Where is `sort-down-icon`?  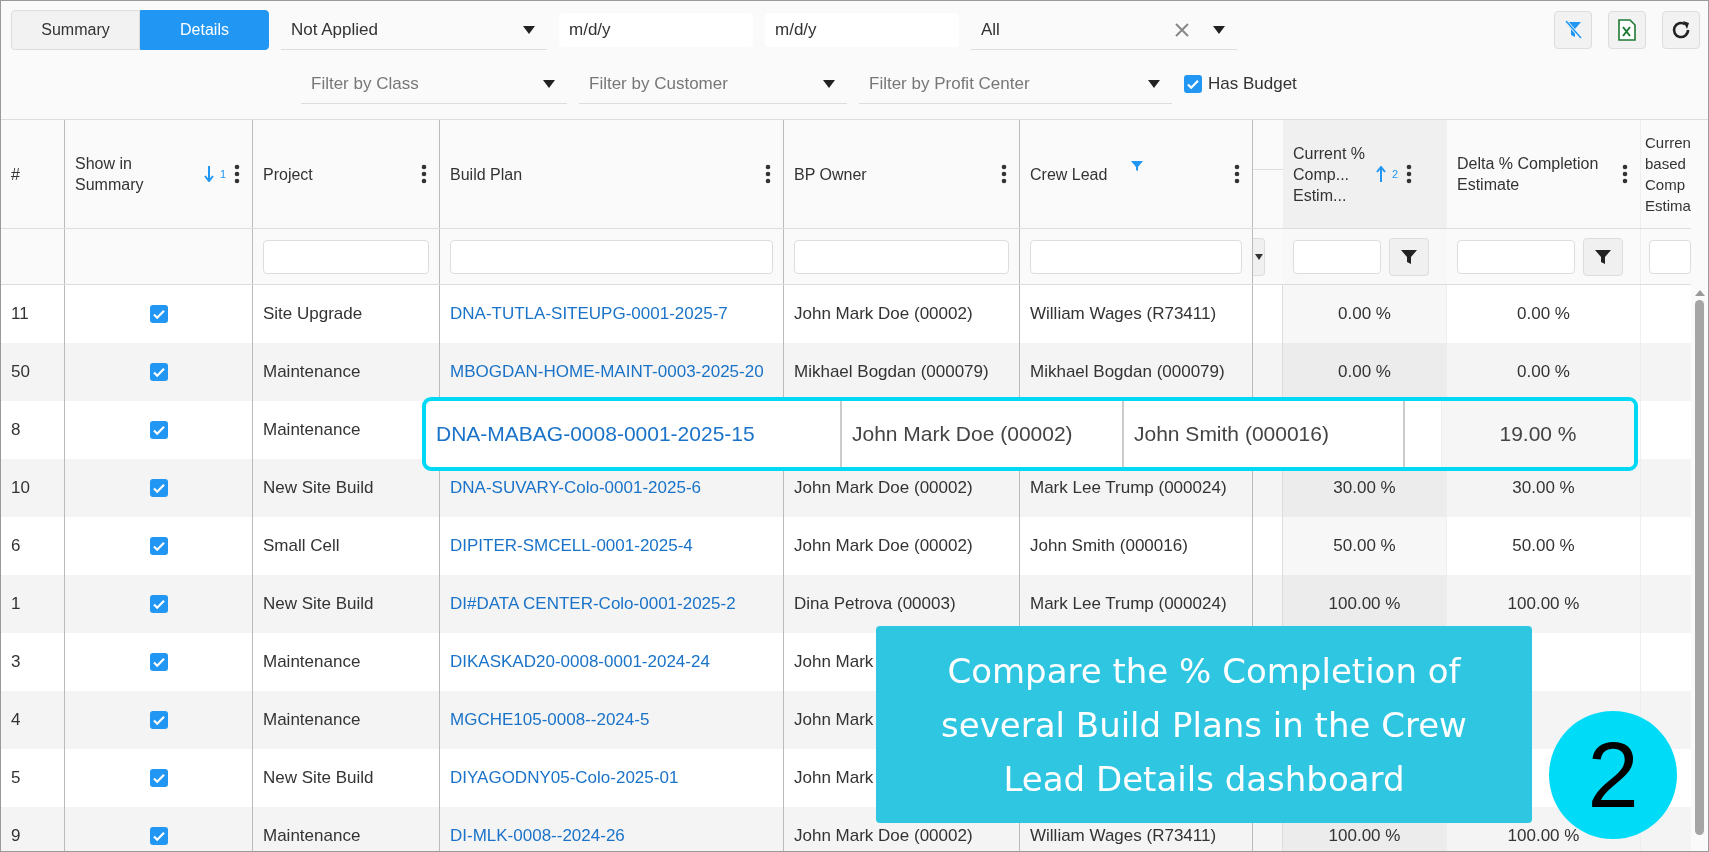
sort-down-icon is located at coordinates (208, 174).